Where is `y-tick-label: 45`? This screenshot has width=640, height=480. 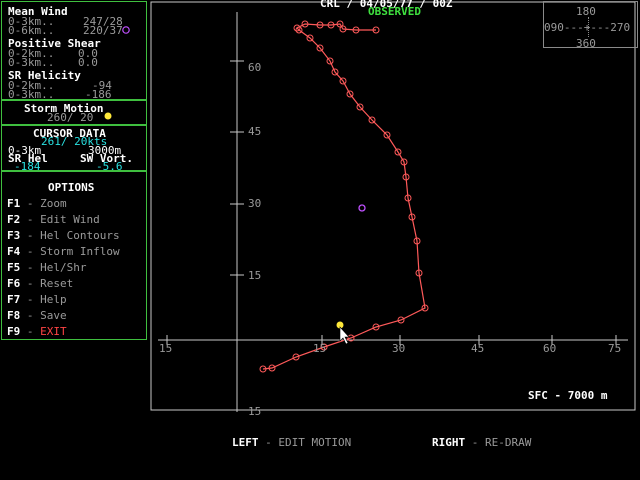
y-tick-label: 45 is located at coordinates (255, 131).